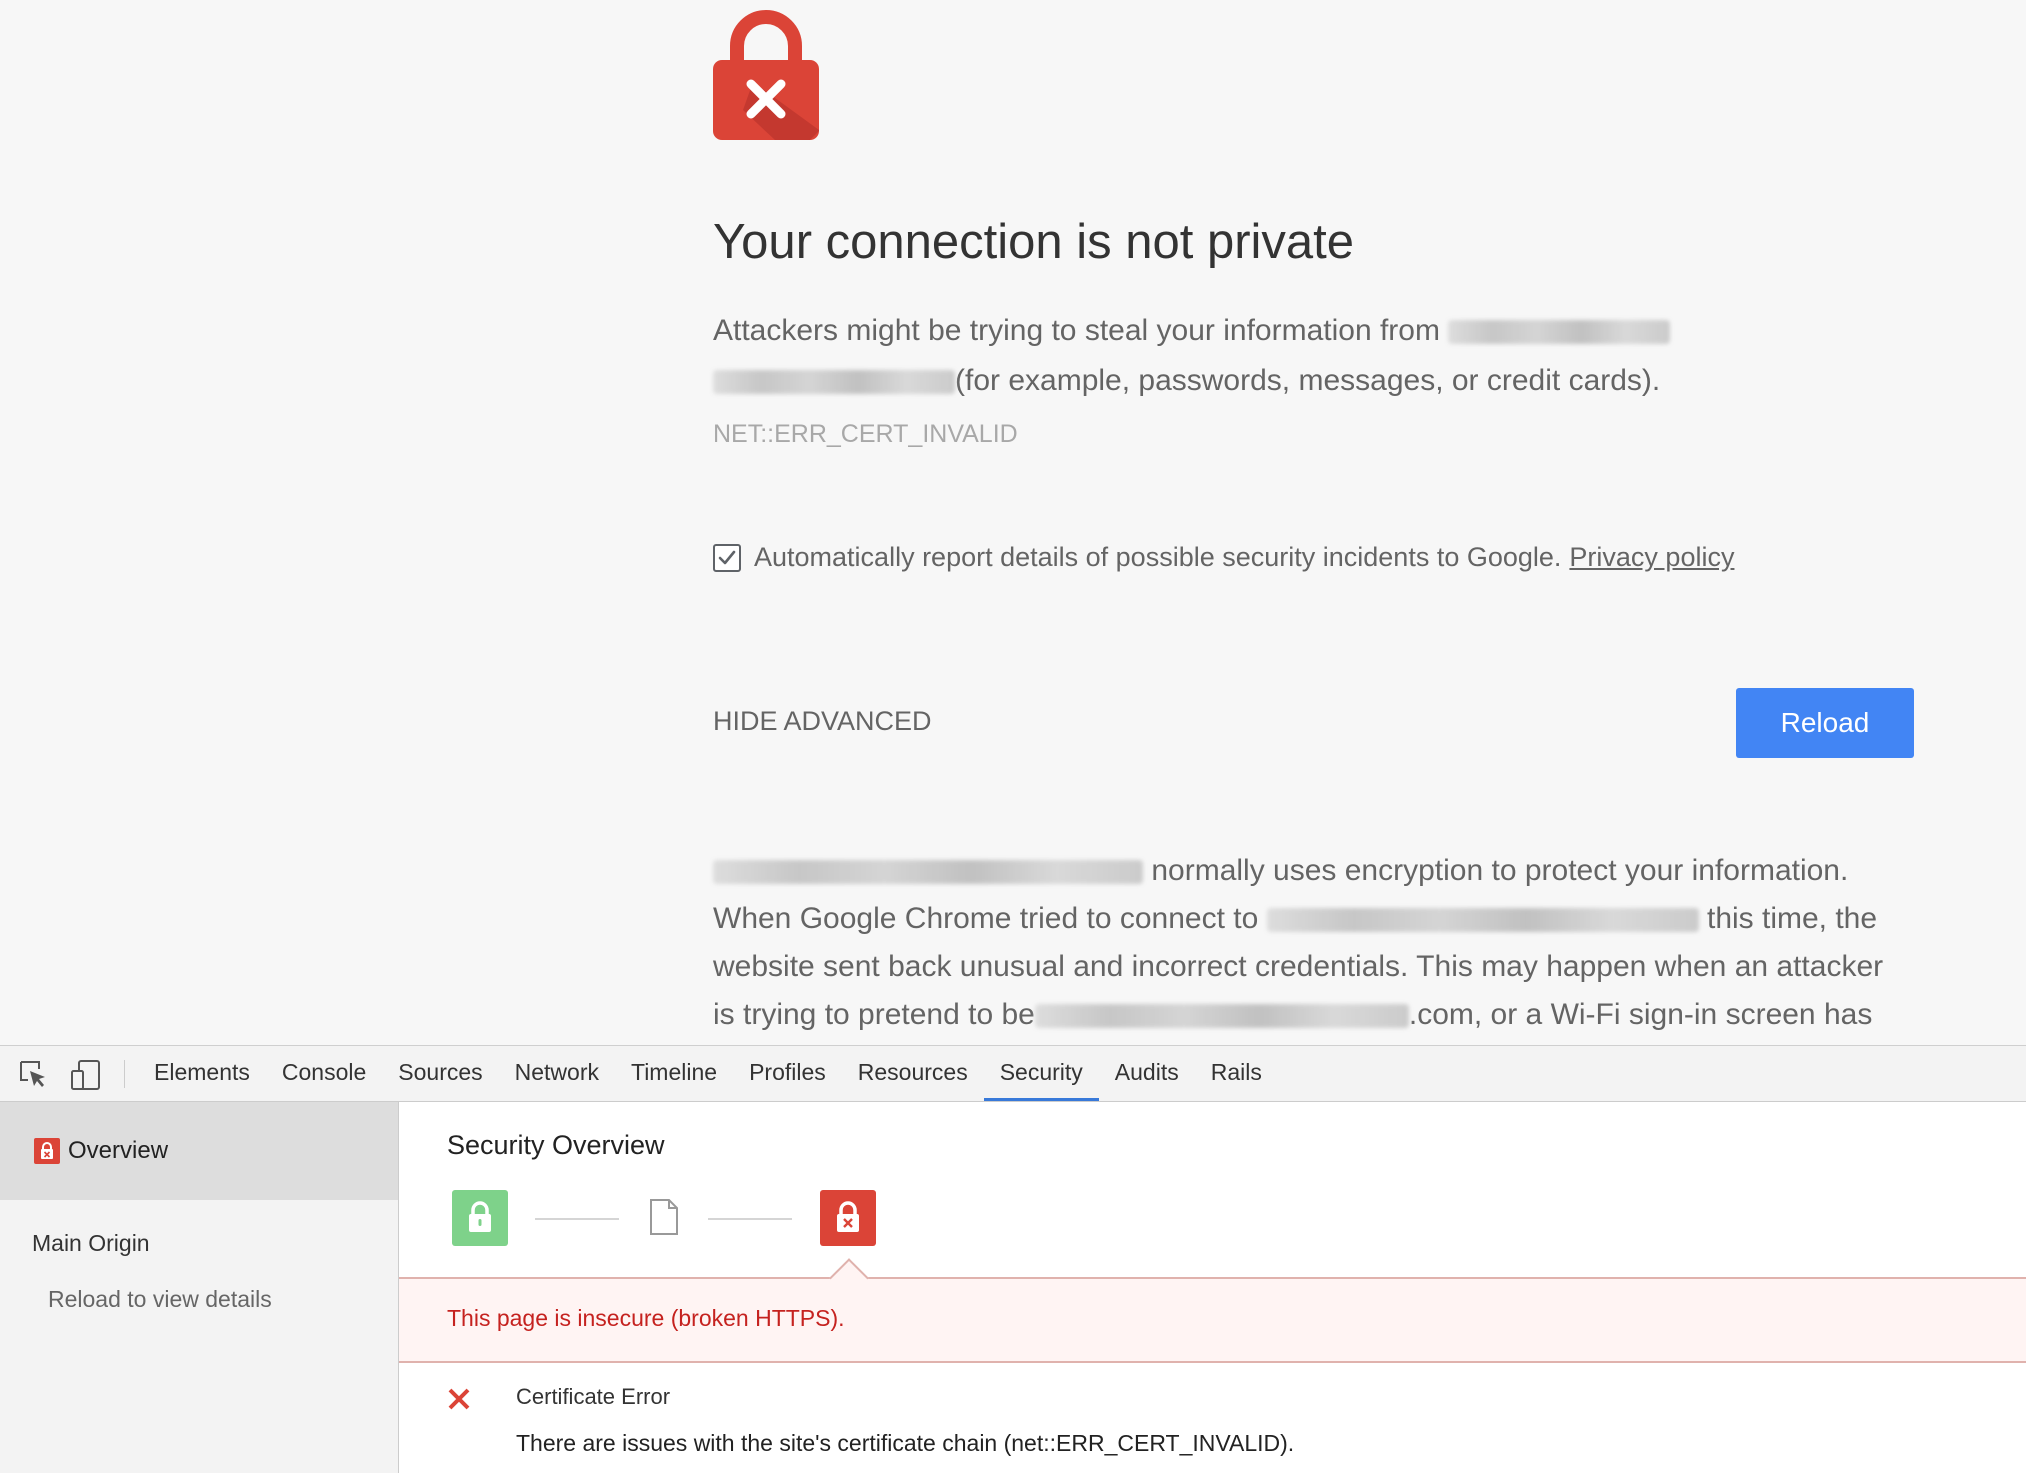 This screenshot has height=1473, width=2026. Describe the element at coordinates (440, 1073) in the screenshot. I see `tab-sources: Sources` at that location.